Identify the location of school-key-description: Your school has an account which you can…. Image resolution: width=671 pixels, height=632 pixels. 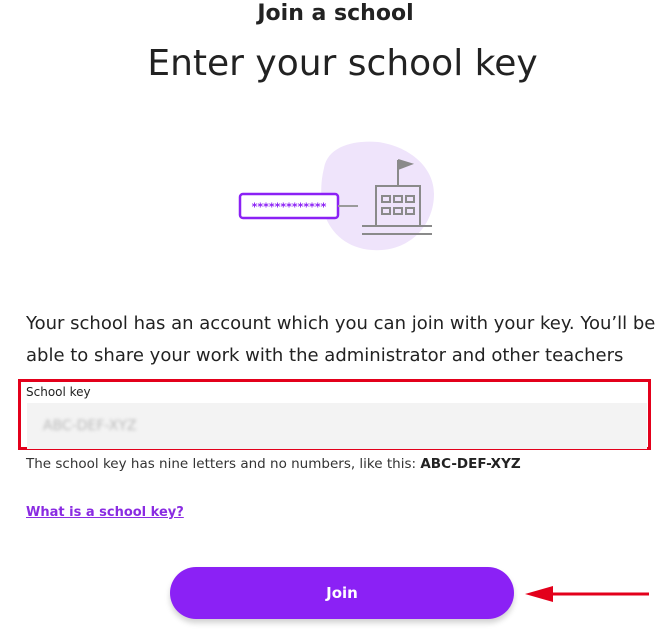
(341, 339).